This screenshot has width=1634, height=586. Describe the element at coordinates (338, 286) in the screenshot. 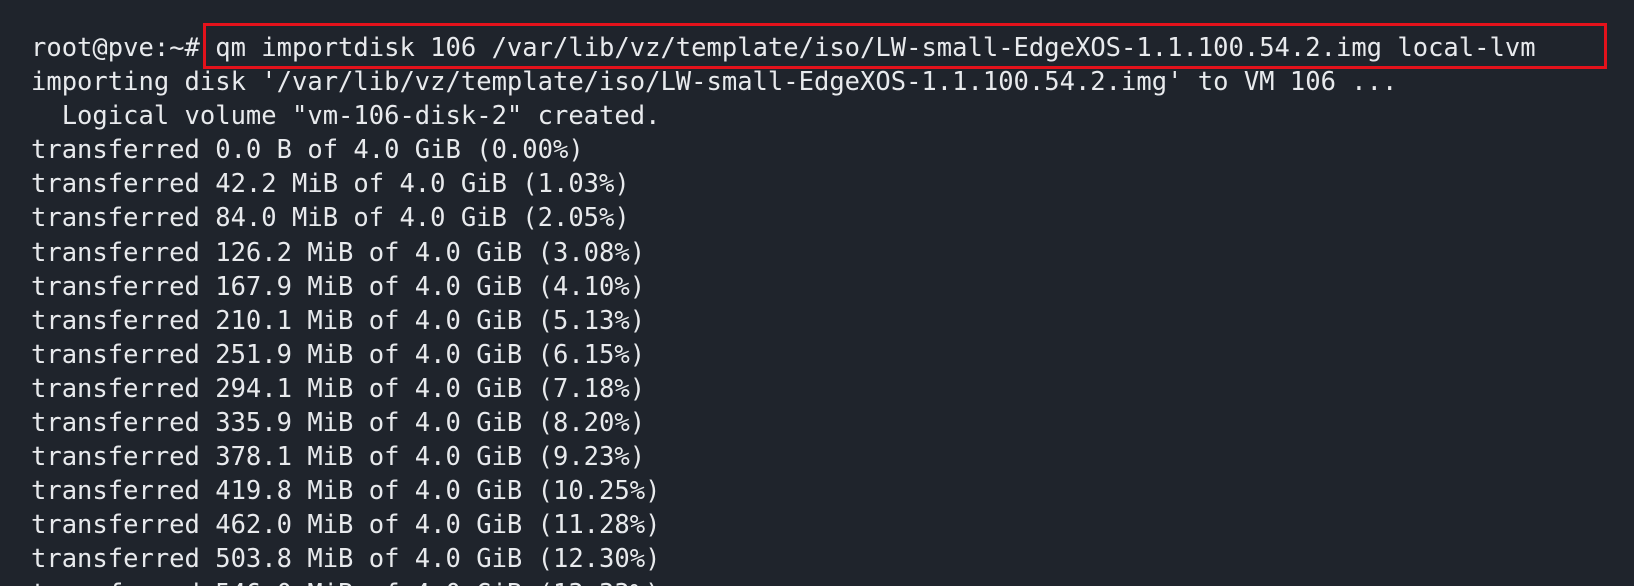

I see `transfer-progress-line: transferred 167.9 MiB of 4.0 GiB (4.10%)` at that location.